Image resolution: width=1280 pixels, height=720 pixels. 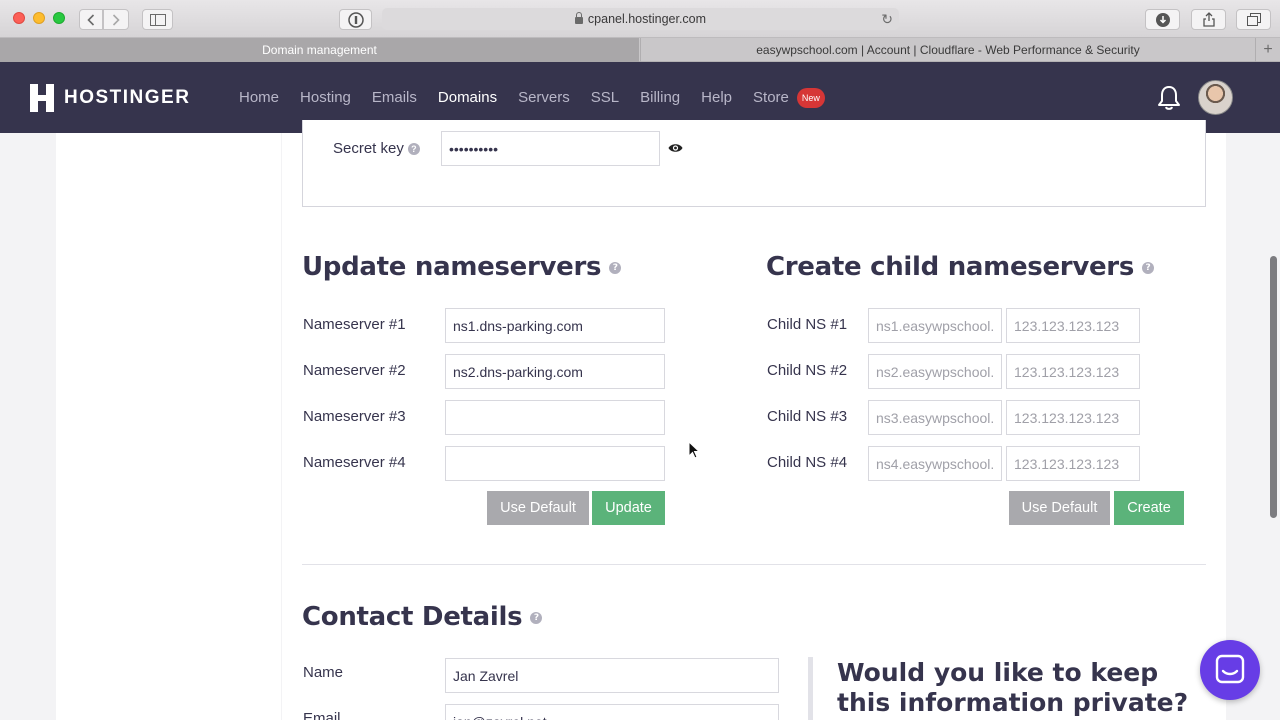 What do you see at coordinates (323, 672) in the screenshot?
I see `name-label: Name` at bounding box center [323, 672].